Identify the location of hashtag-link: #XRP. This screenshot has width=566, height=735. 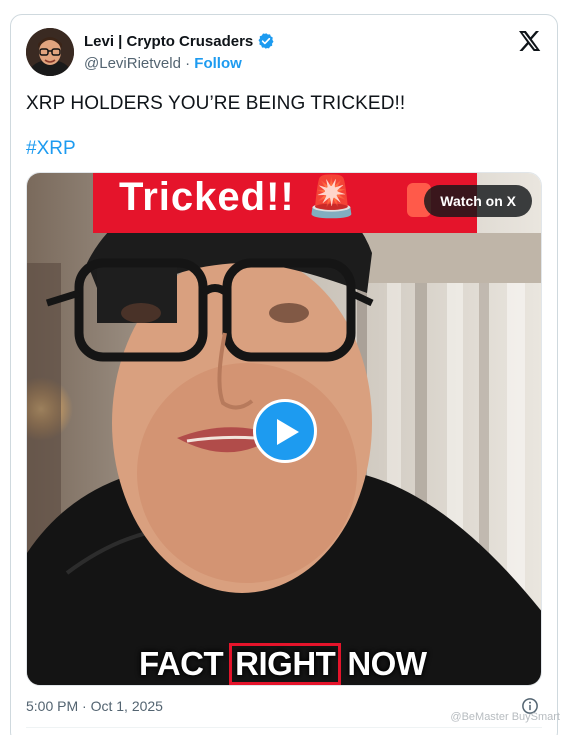
(51, 149).